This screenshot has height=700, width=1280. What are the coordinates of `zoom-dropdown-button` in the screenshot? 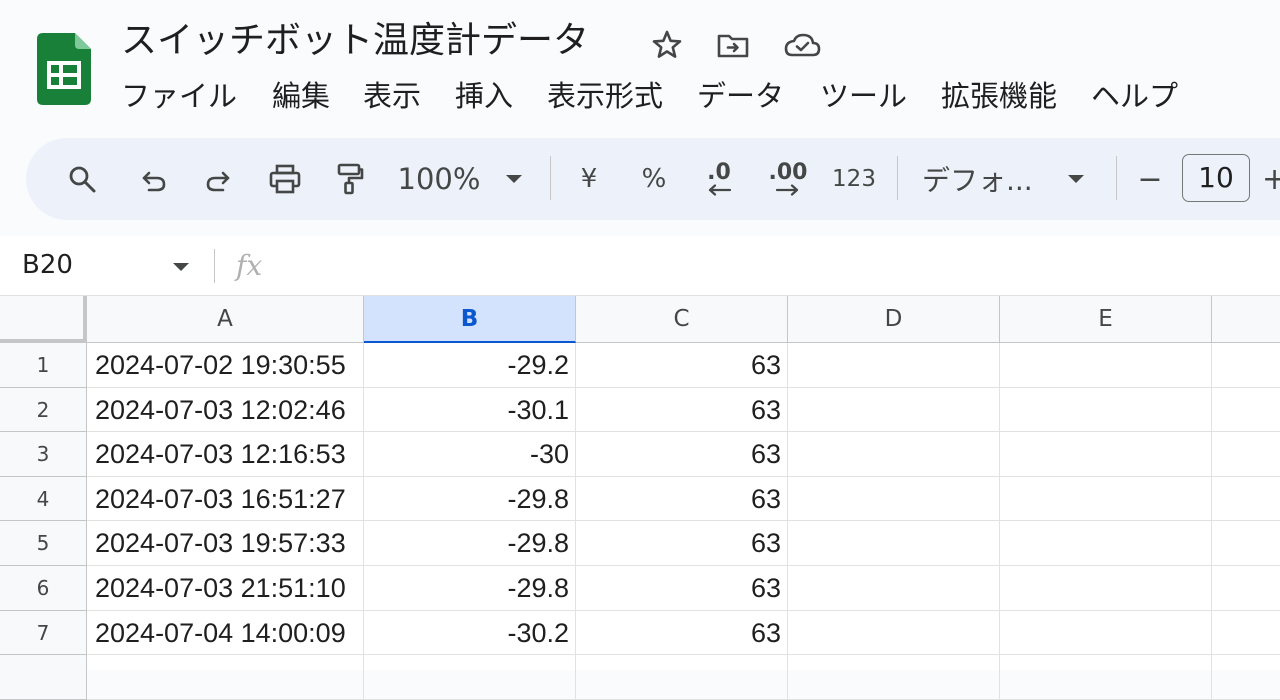 It's located at (514, 179).